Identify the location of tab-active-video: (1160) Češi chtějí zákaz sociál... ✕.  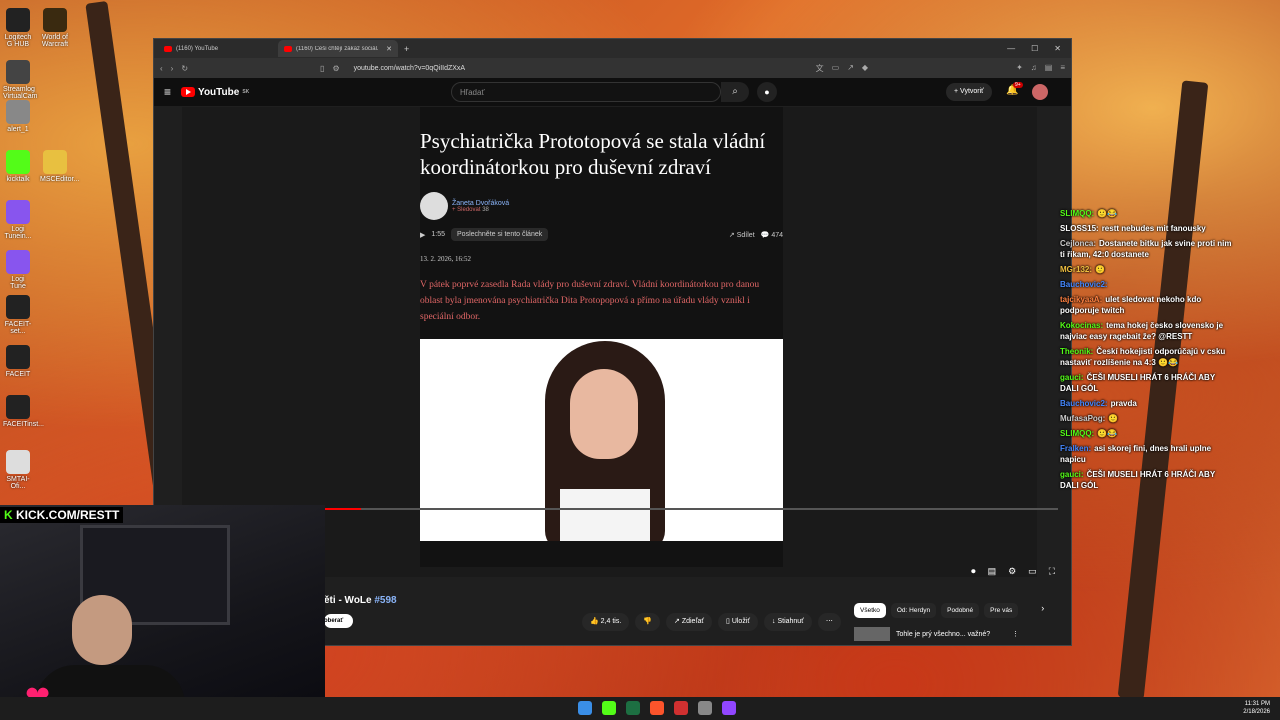
(338, 48).